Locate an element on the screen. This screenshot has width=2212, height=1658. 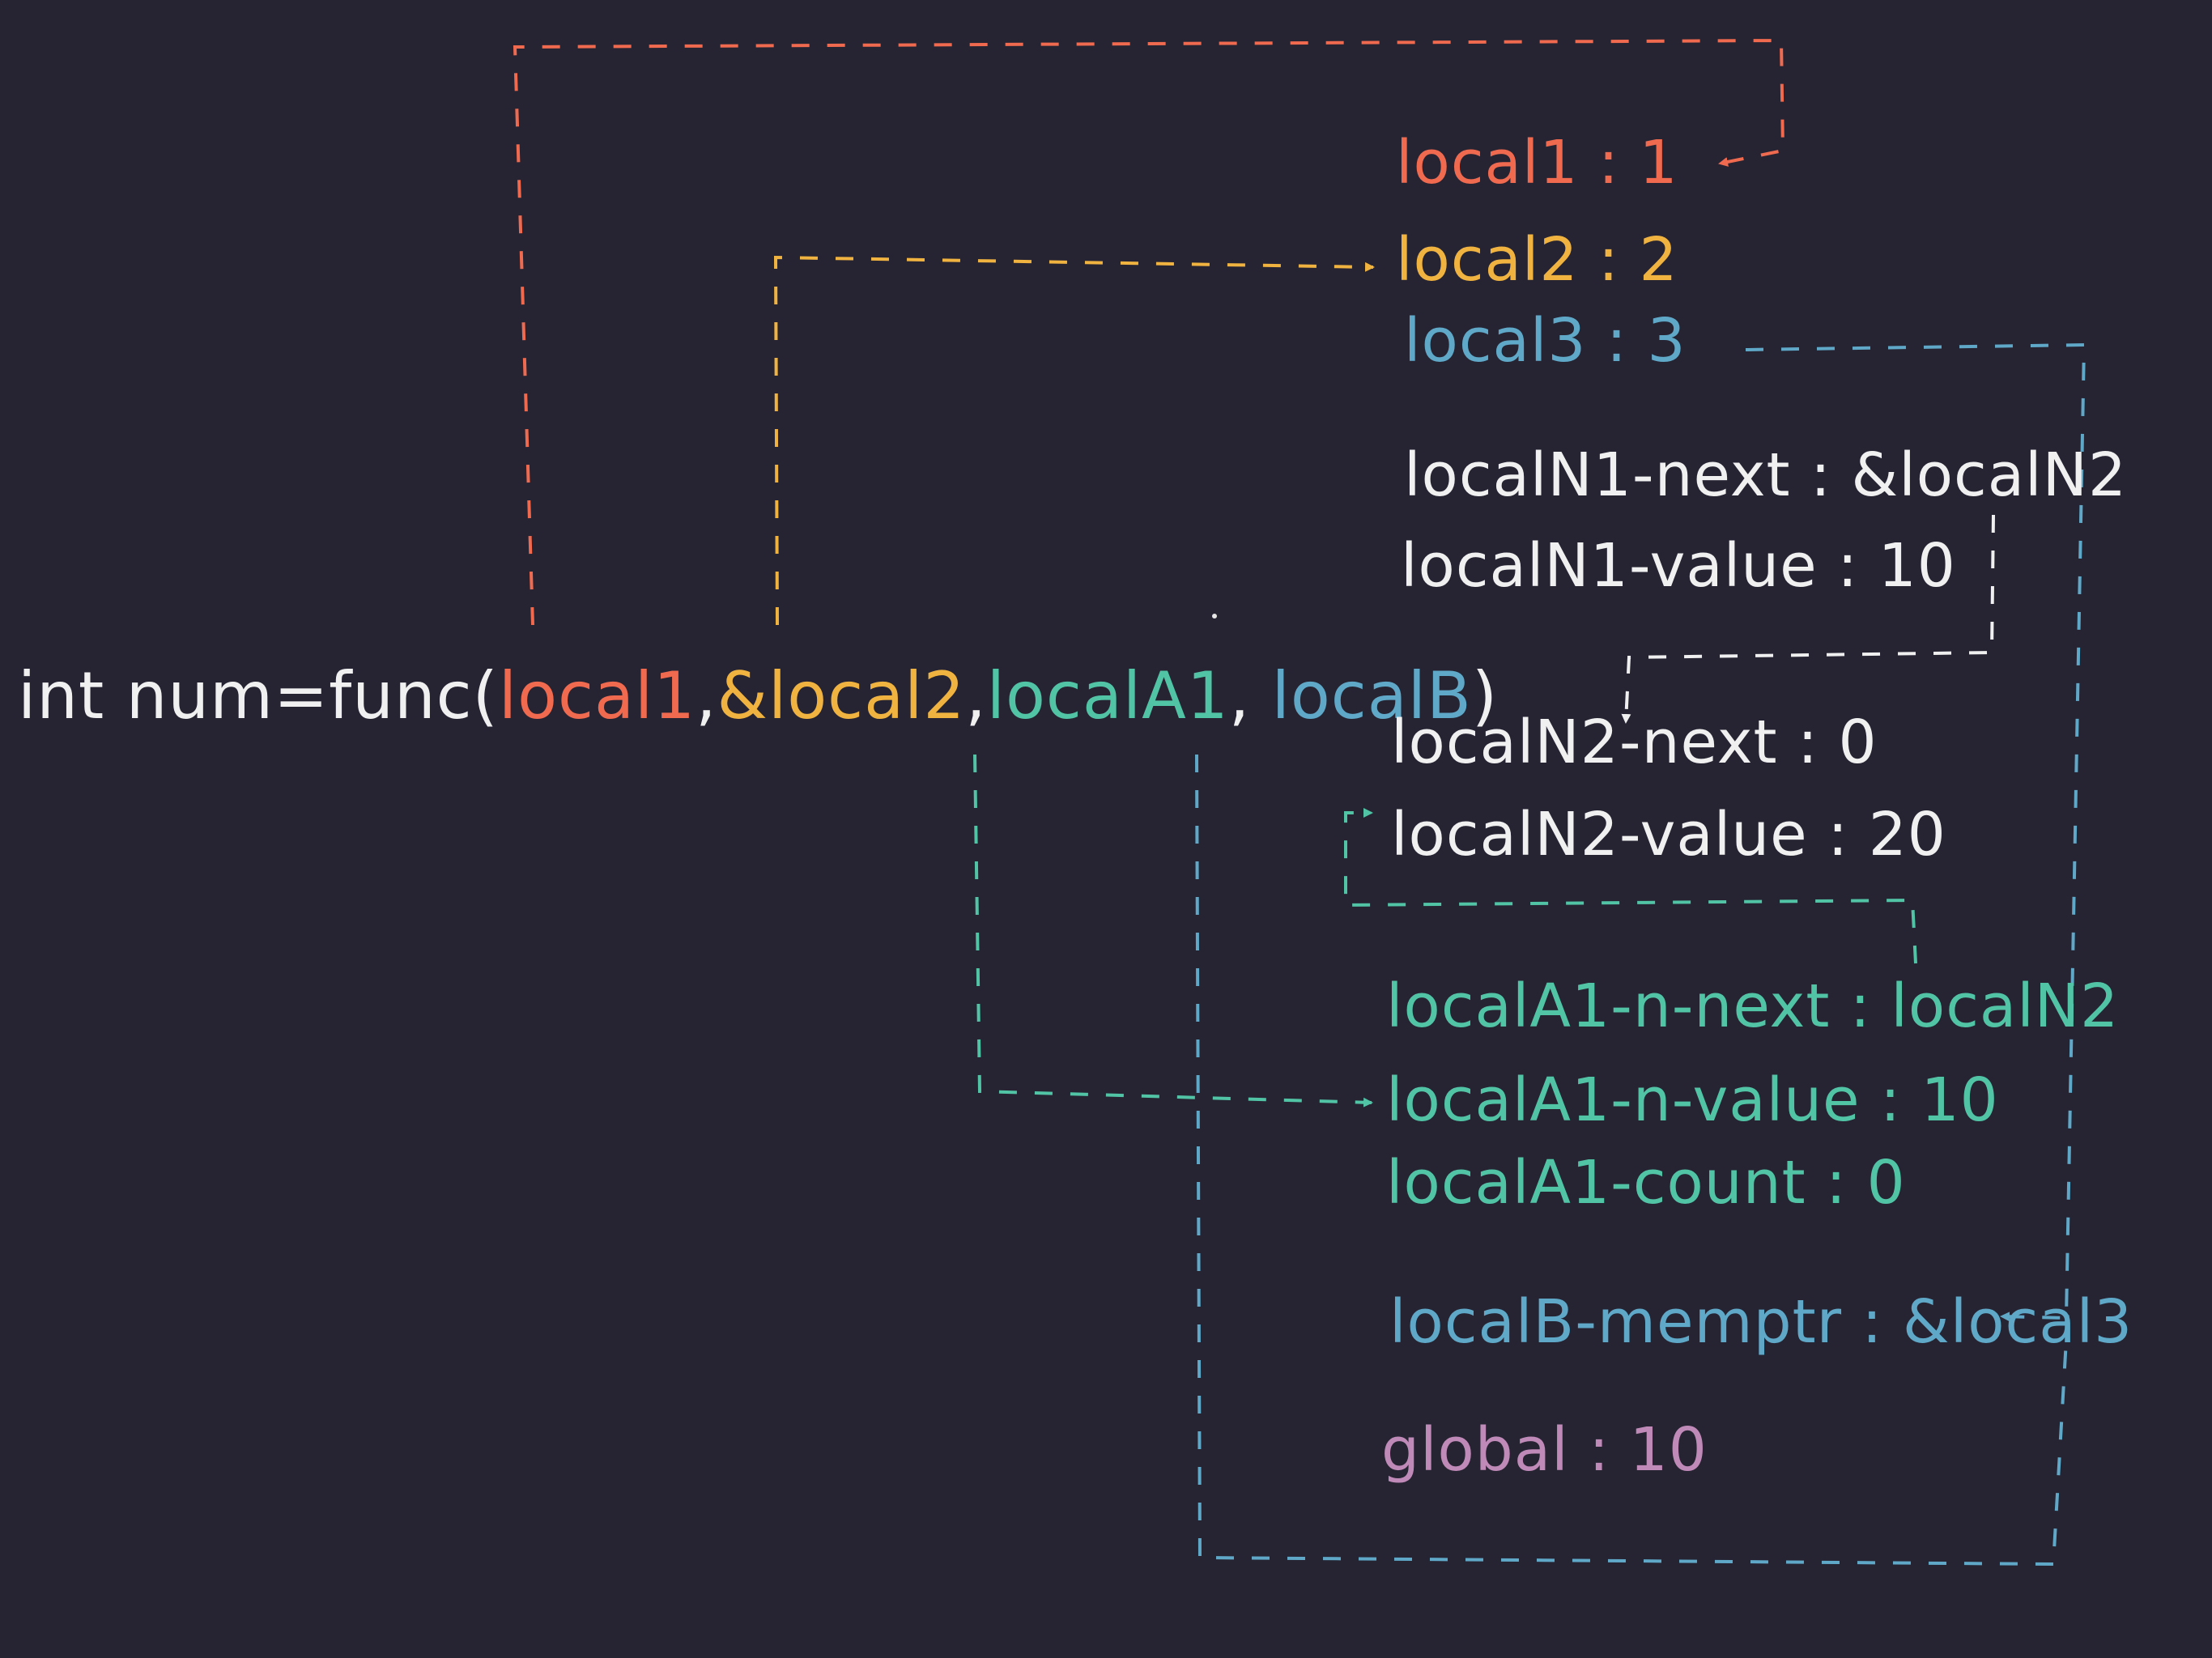
mem-localN1-value: localN1-value : 10 is located at coordinates (1679, 566).